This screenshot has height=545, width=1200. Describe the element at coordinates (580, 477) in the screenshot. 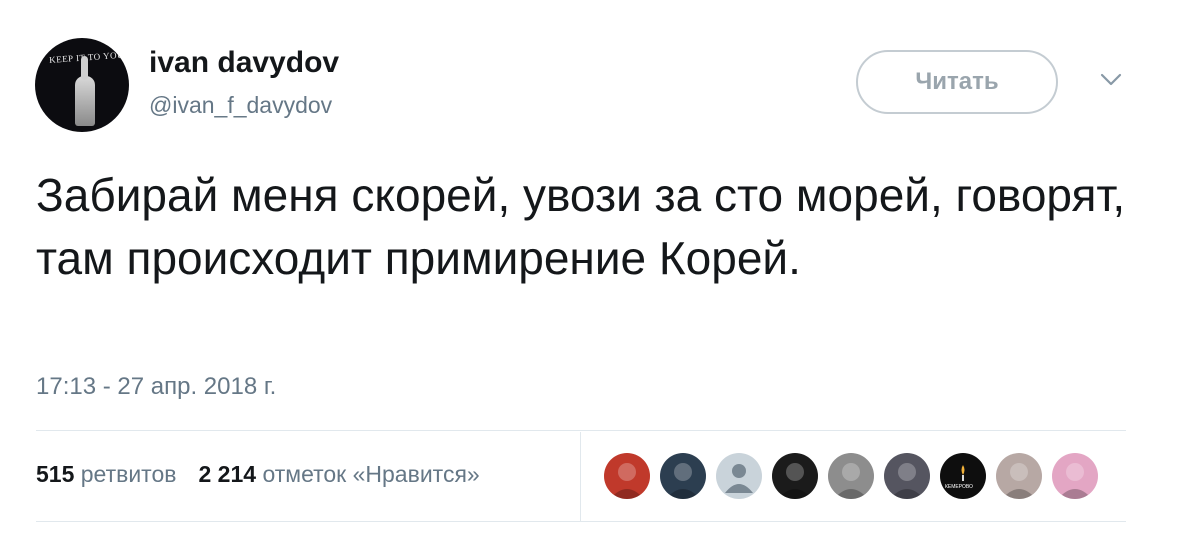

I see `stats-separator` at that location.